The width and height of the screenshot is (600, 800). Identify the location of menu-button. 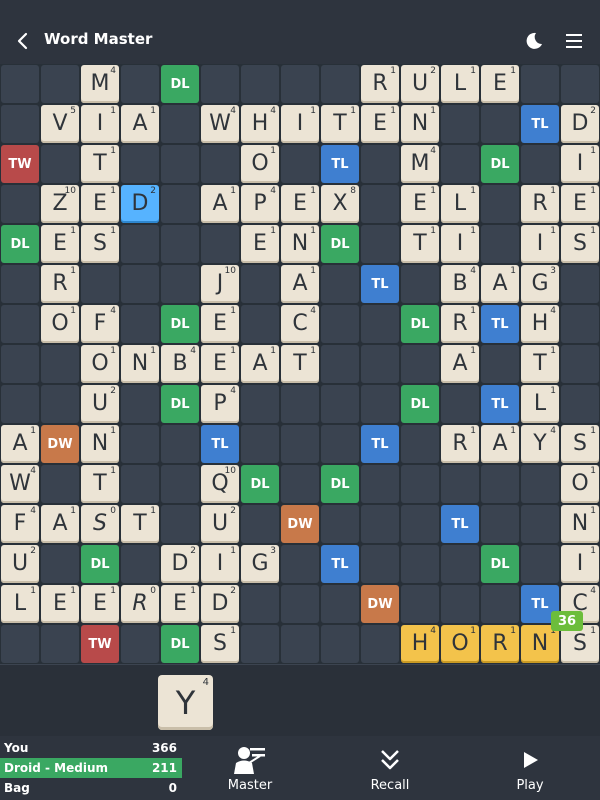
(574, 41).